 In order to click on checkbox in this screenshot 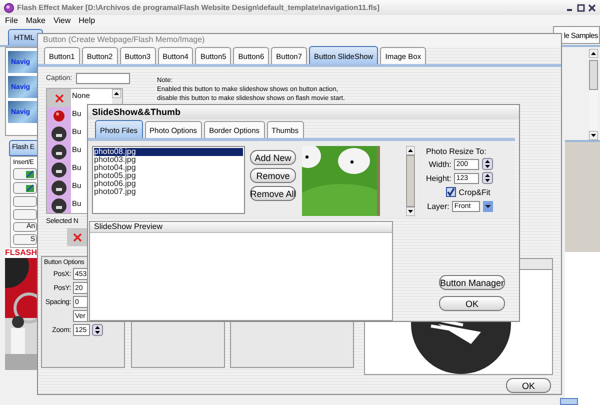, I will do `click(451, 192)`.